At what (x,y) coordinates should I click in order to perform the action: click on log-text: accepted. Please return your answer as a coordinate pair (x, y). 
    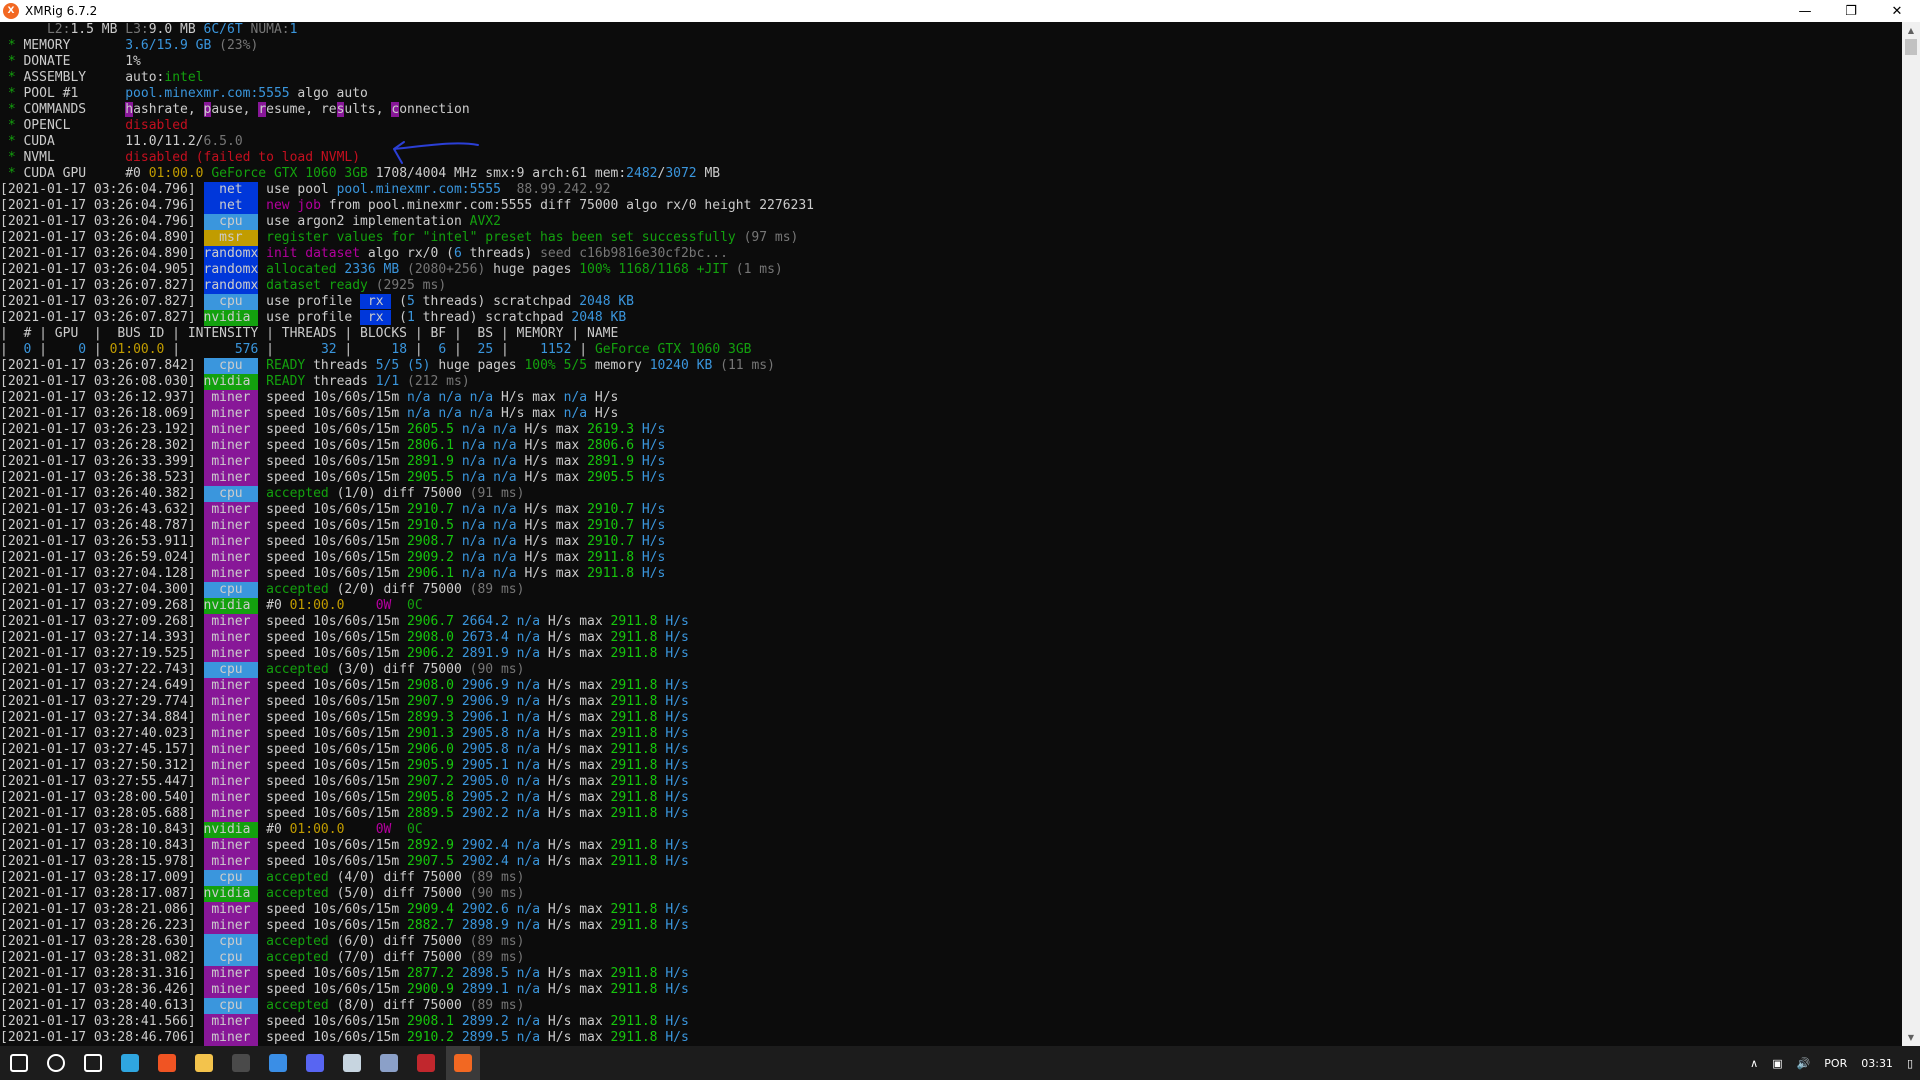
    Looking at the image, I should click on (301, 589).